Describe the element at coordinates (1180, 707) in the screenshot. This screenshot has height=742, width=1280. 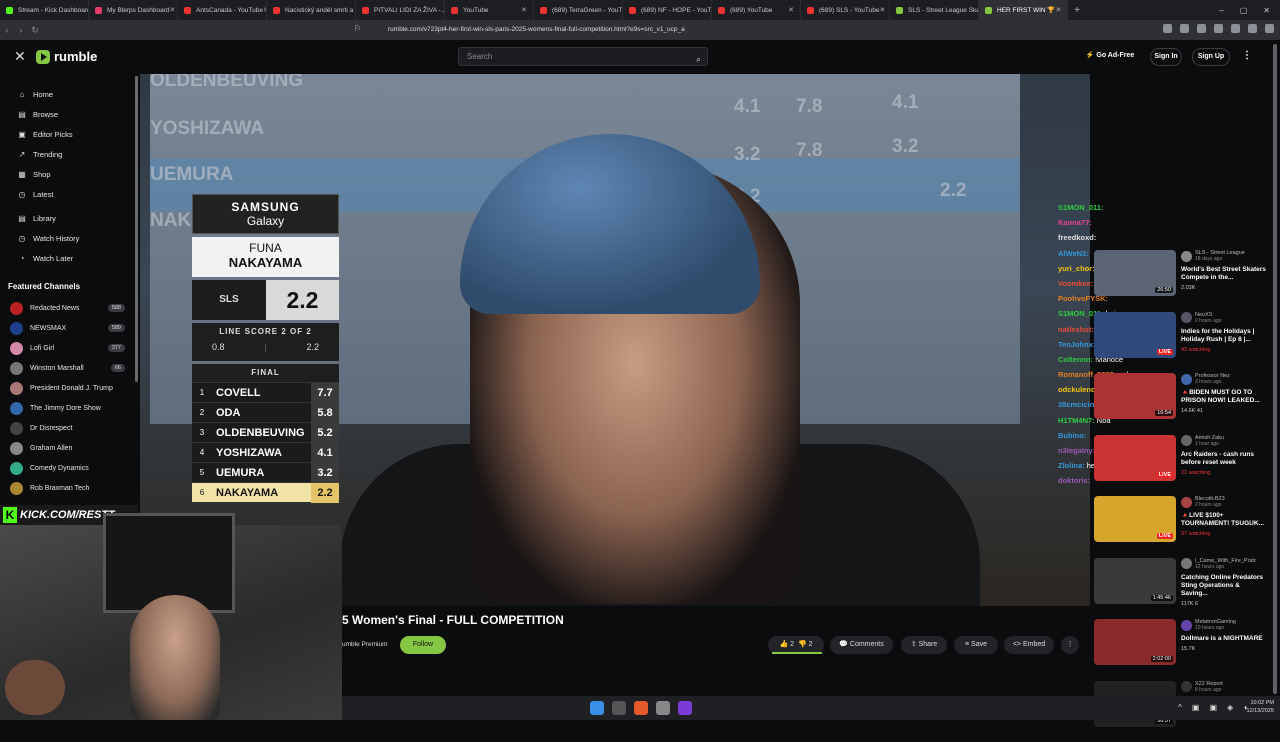
I see `tray-chevron-icon: ^` at that location.